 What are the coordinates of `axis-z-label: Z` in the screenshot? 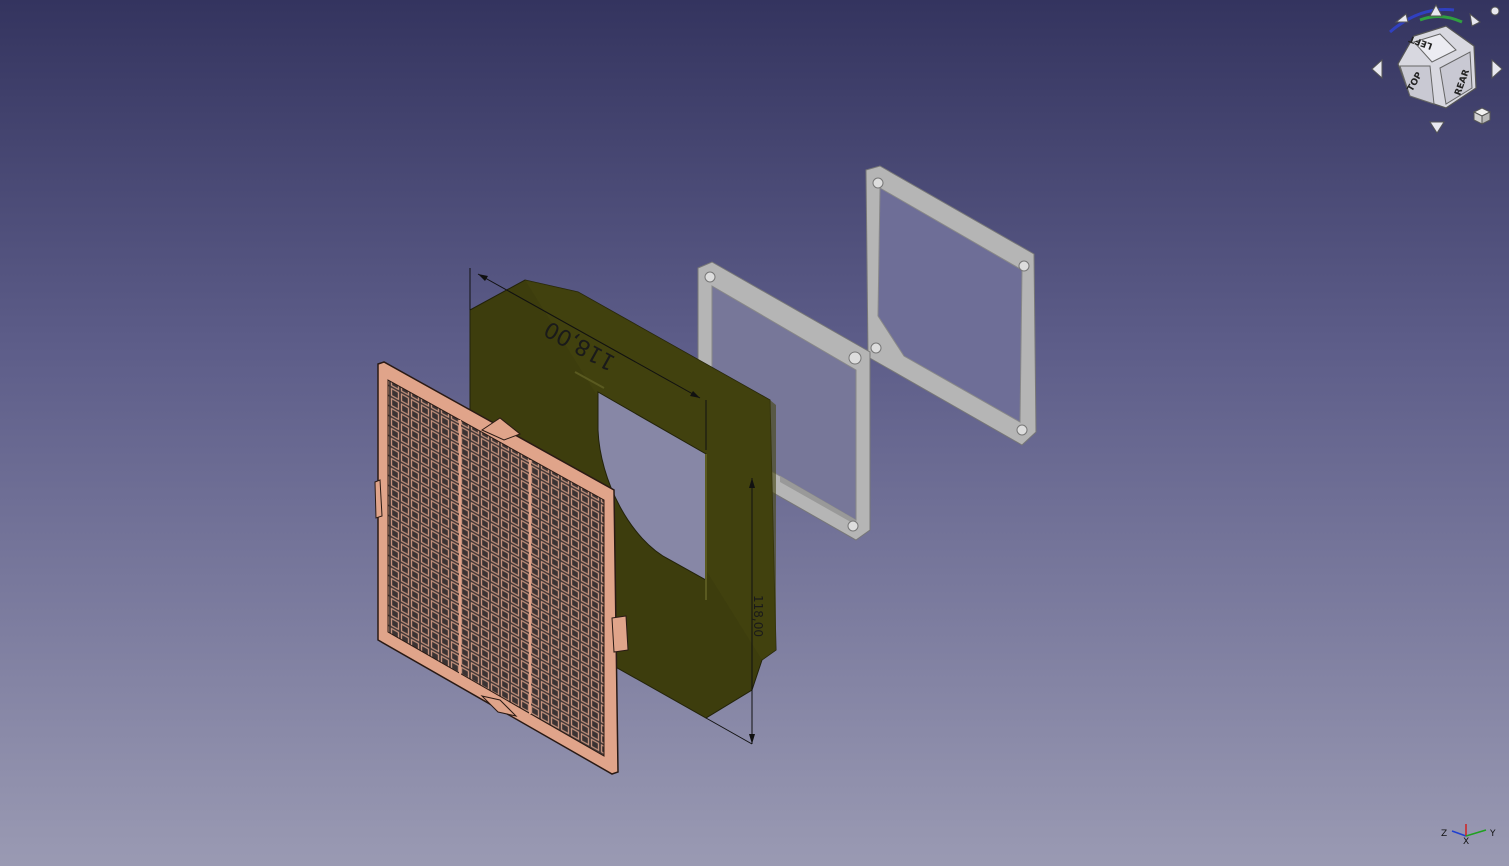 It's located at (1444, 834).